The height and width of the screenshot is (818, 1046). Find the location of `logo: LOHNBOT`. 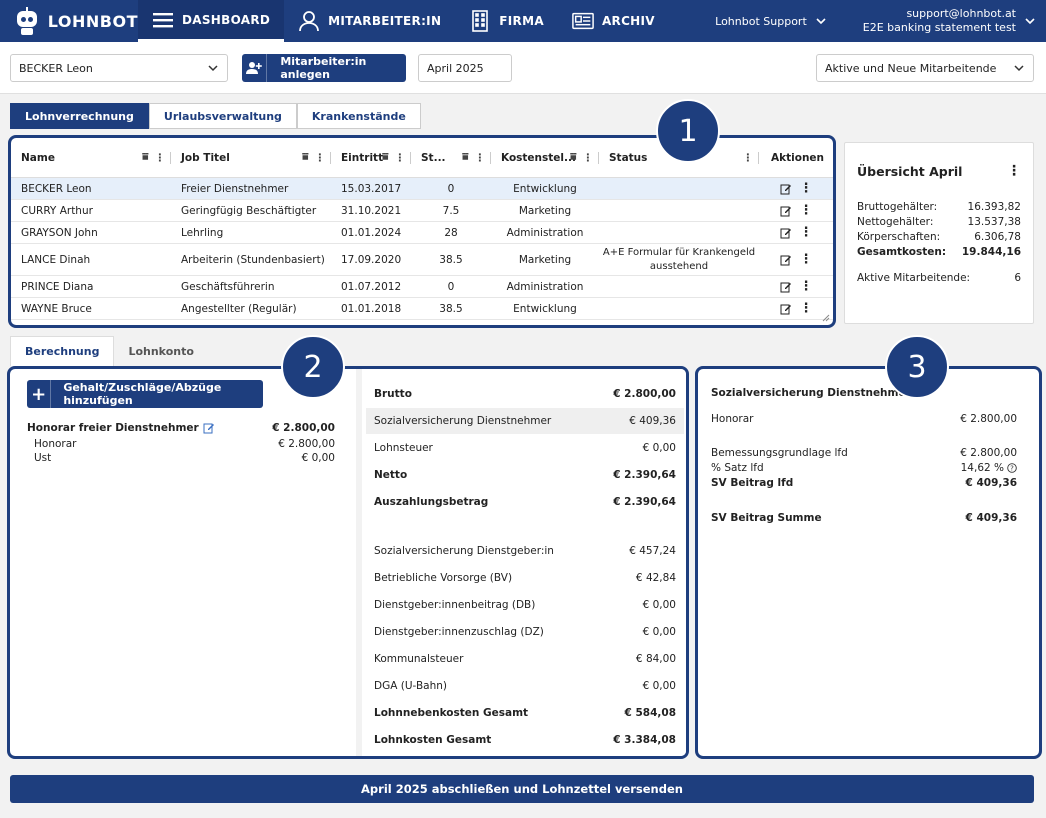

logo: LOHNBOT is located at coordinates (69, 21).